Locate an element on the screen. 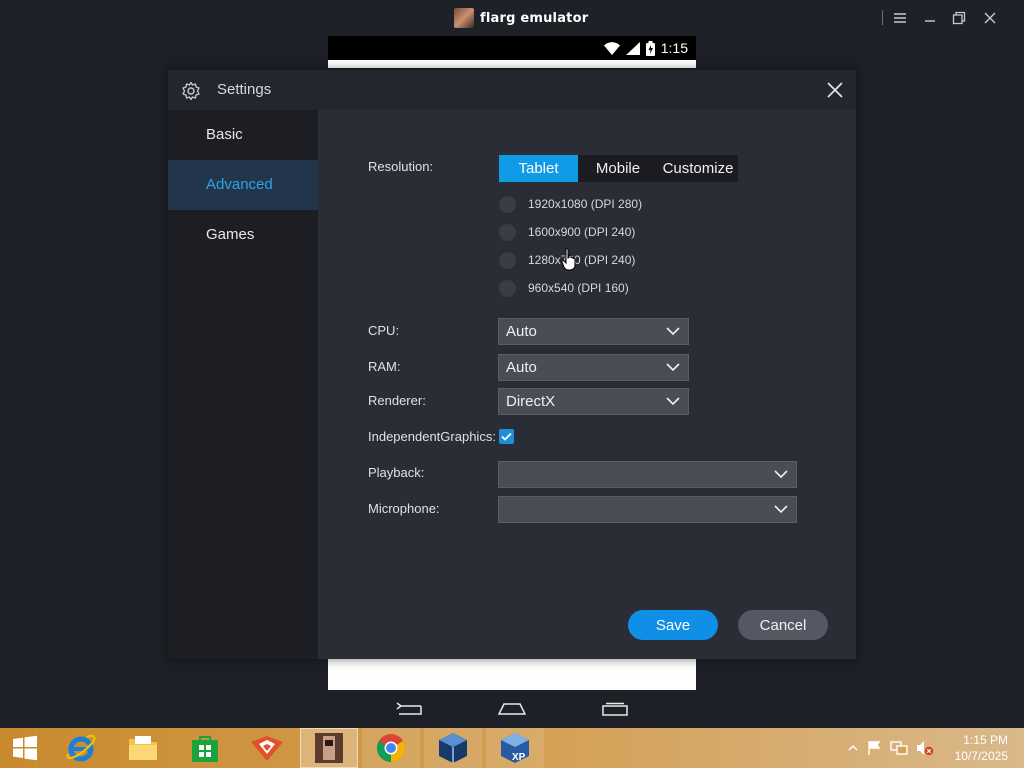 This screenshot has width=1024, height=768. taskbar-clock: 1:15 PM 10/7/2025 is located at coordinates (981, 748).